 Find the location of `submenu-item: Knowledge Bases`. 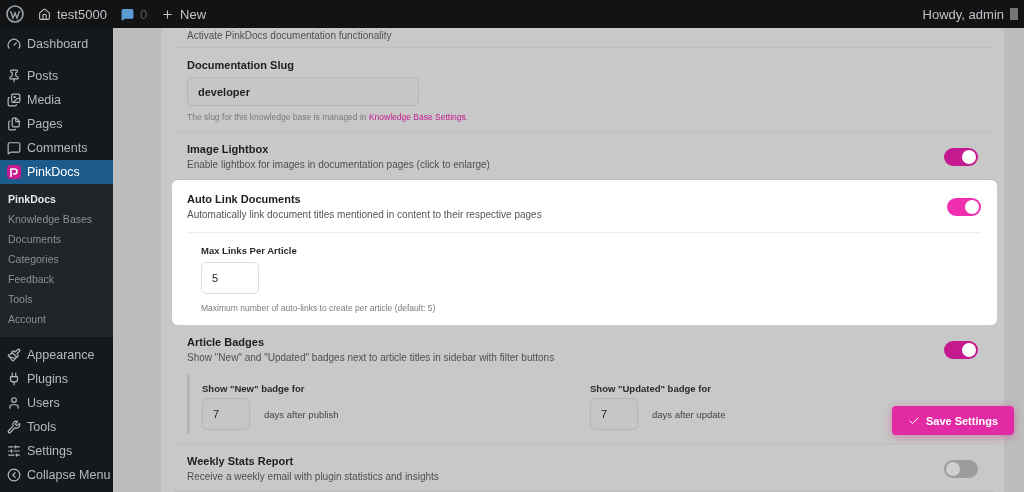

submenu-item: Knowledge Bases is located at coordinates (56, 219).